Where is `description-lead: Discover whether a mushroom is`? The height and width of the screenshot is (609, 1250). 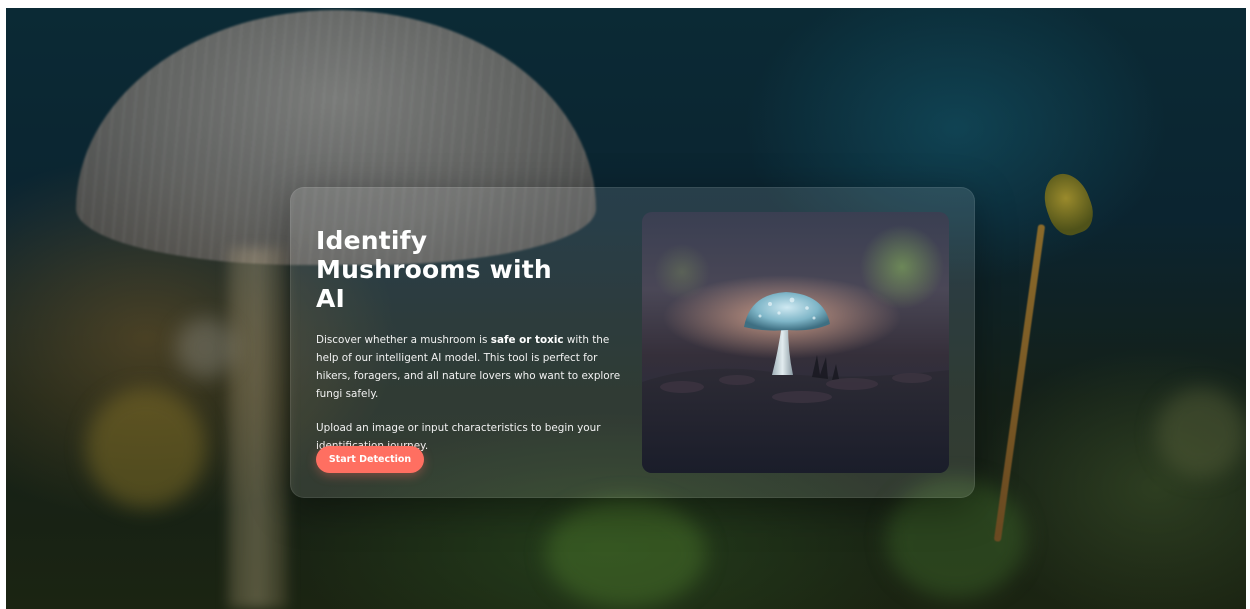 description-lead: Discover whether a mushroom is is located at coordinates (403, 340).